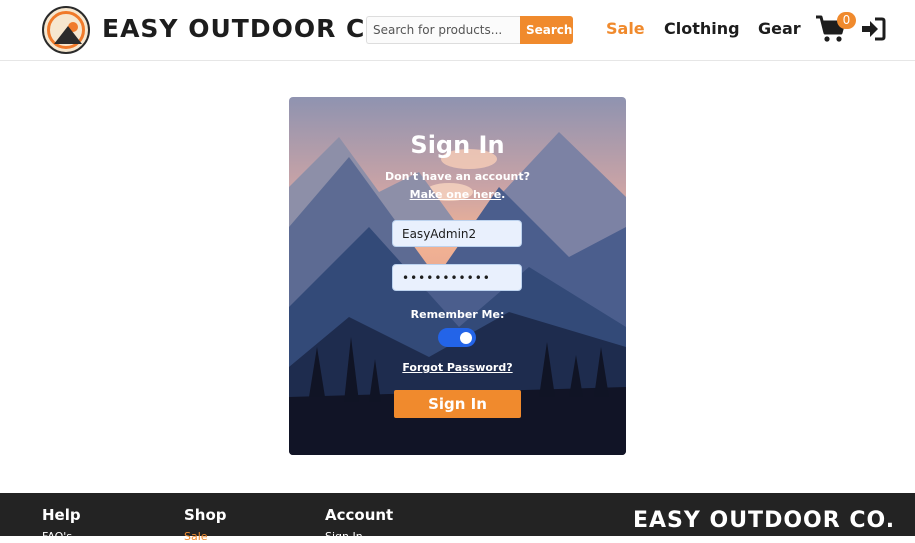  Describe the element at coordinates (359, 515) in the screenshot. I see `footer-account-title: Account` at that location.